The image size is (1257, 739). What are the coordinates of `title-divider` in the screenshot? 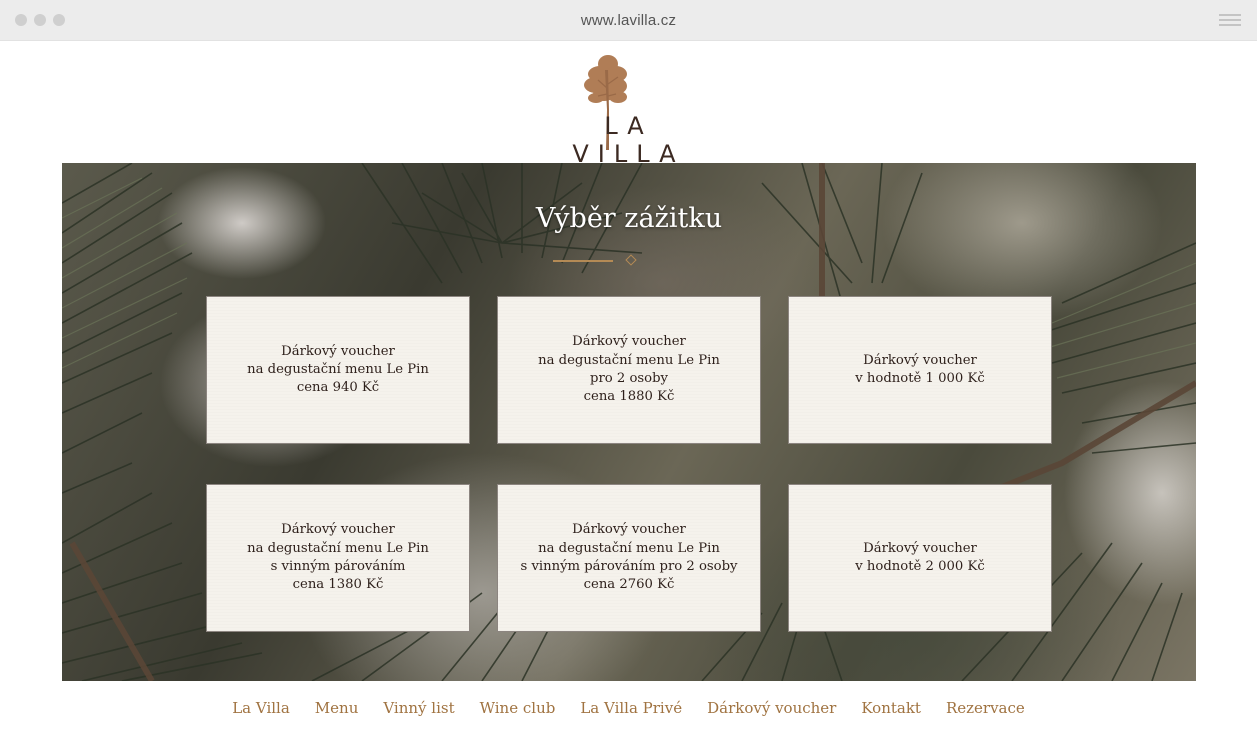 It's located at (583, 261).